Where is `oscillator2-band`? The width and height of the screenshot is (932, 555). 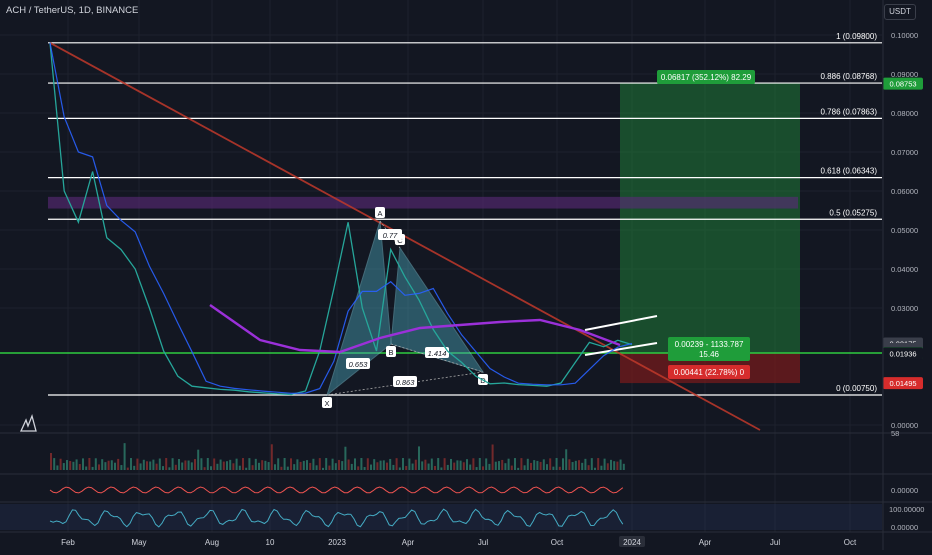 oscillator2-band is located at coordinates (441, 517).